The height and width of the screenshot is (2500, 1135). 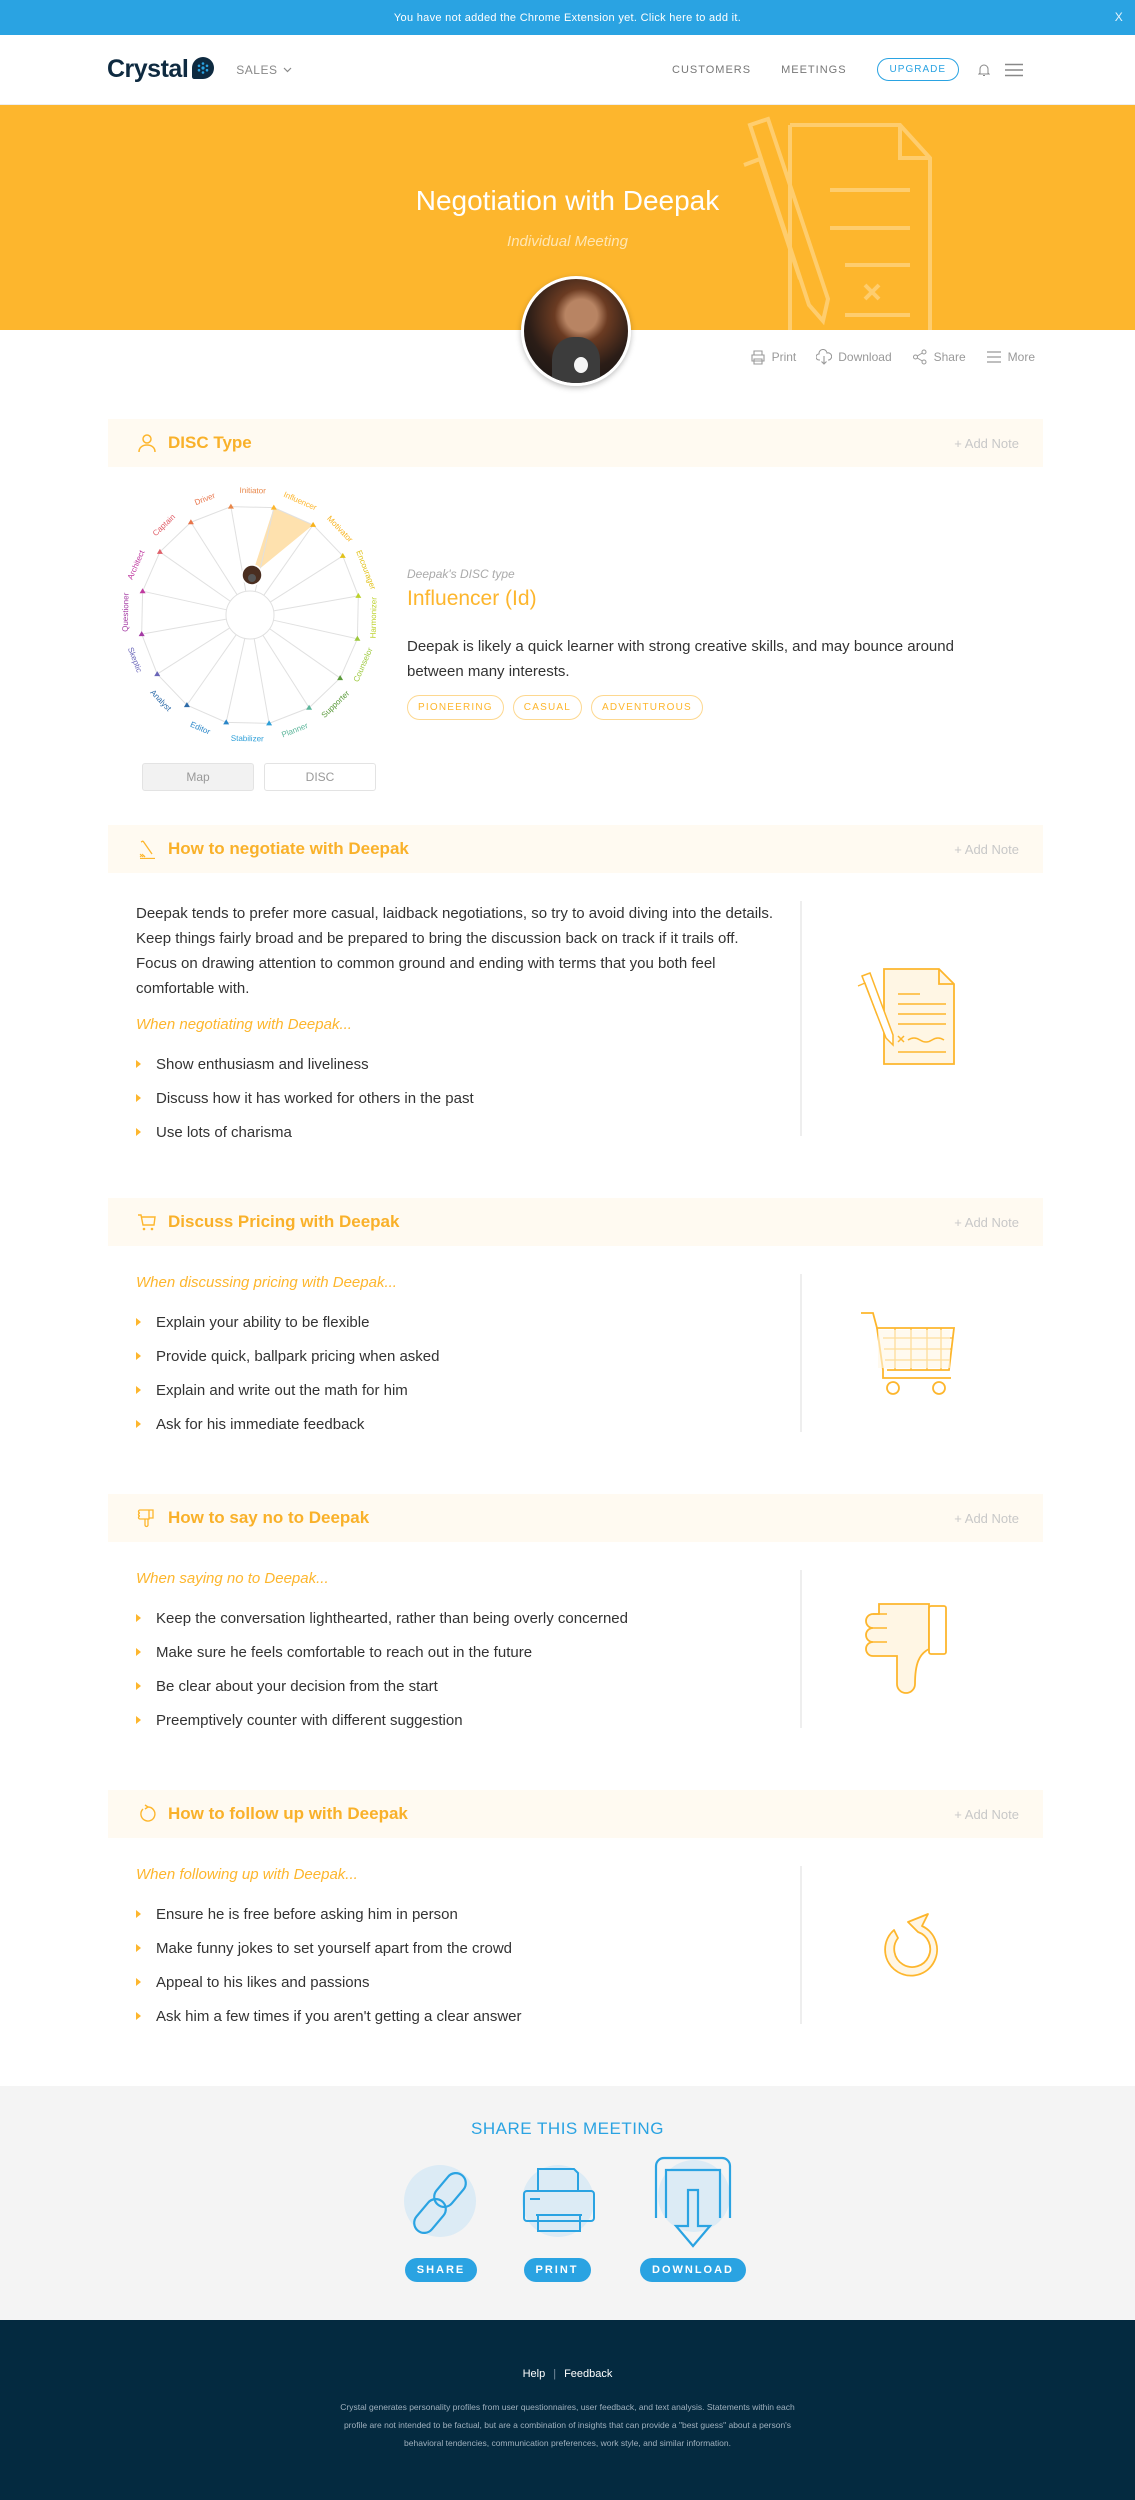 What do you see at coordinates (1014, 70) in the screenshot?
I see `hamburger-menu-icon` at bounding box center [1014, 70].